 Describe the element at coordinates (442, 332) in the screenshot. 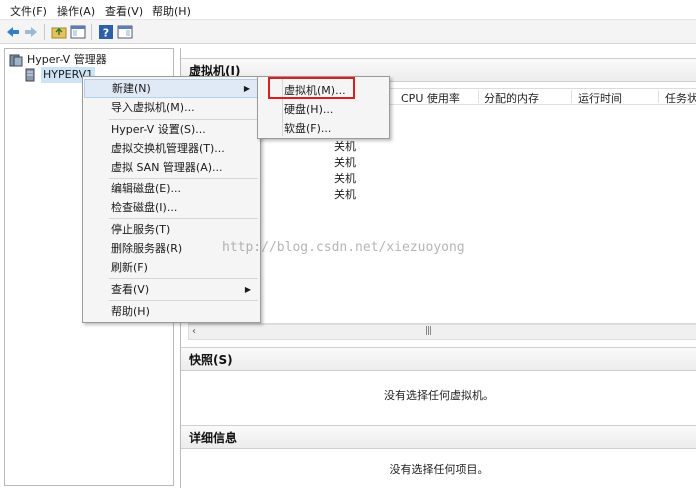

I see `horizontal-scrollbar: ‹ |||` at that location.